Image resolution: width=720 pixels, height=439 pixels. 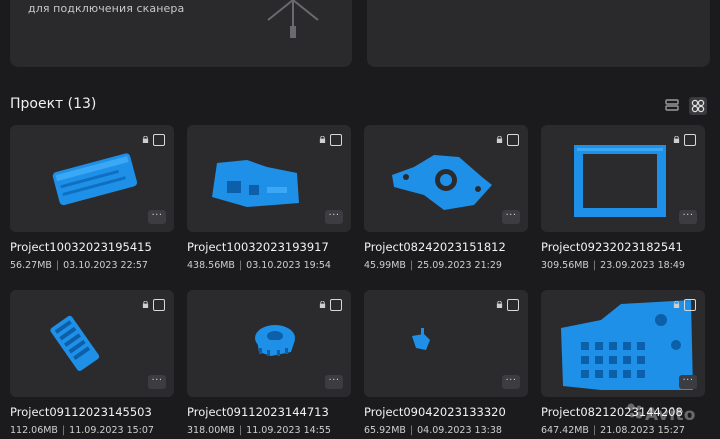 What do you see at coordinates (181, 33) in the screenshot?
I see `scanner-connect-card: для подключения сканера` at bounding box center [181, 33].